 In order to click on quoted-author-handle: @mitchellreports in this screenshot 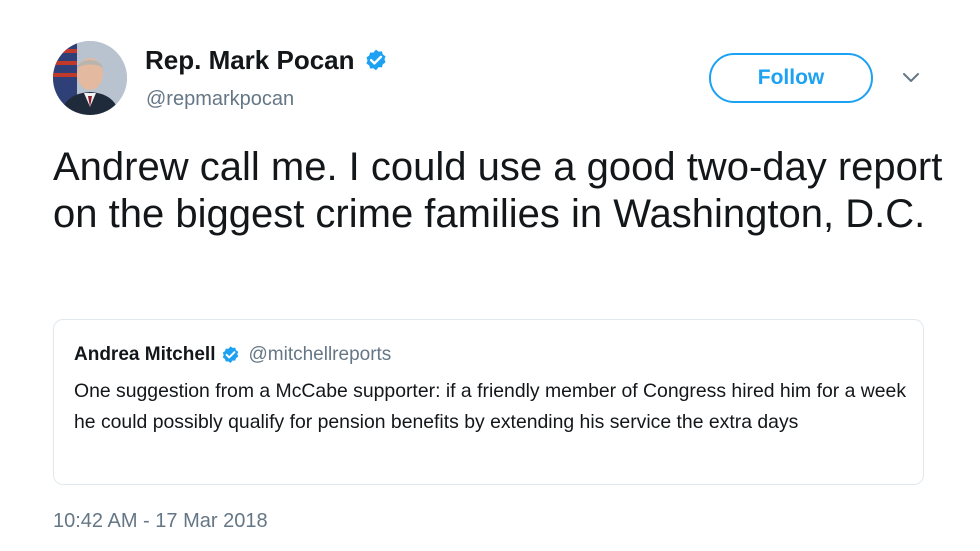, I will do `click(320, 354)`.